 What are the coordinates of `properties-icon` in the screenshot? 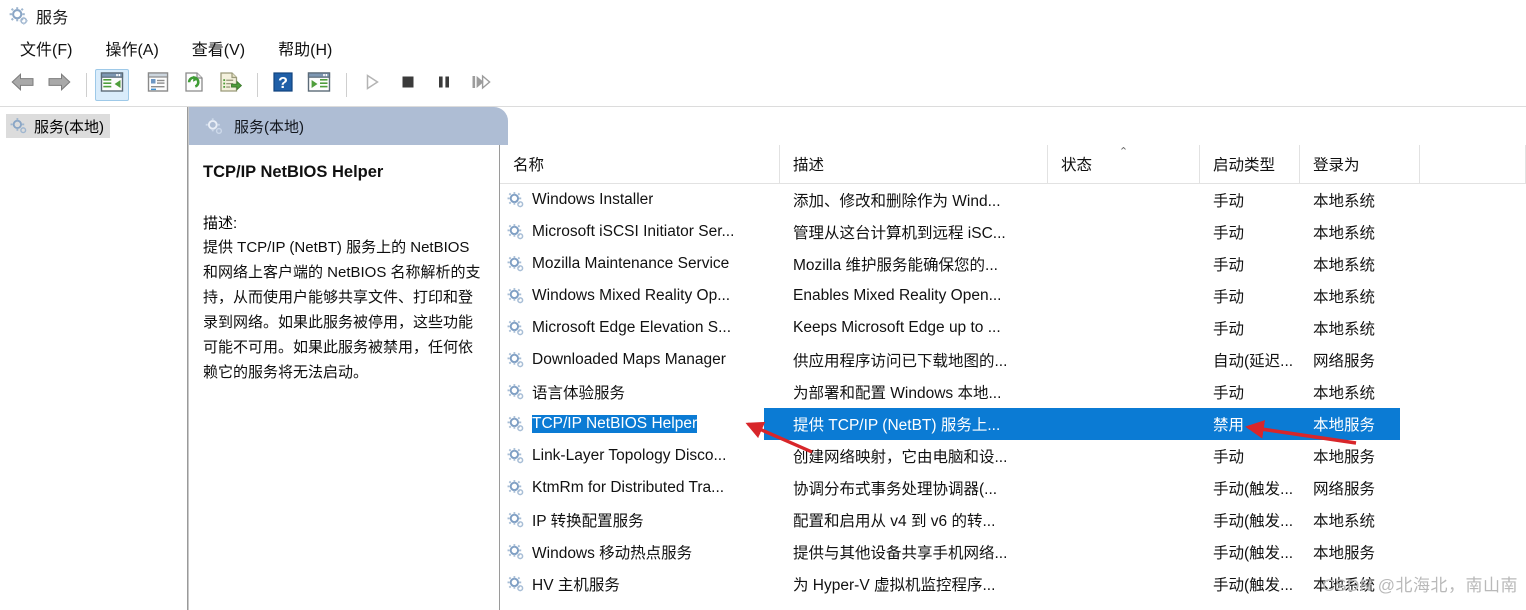 It's located at (158, 84).